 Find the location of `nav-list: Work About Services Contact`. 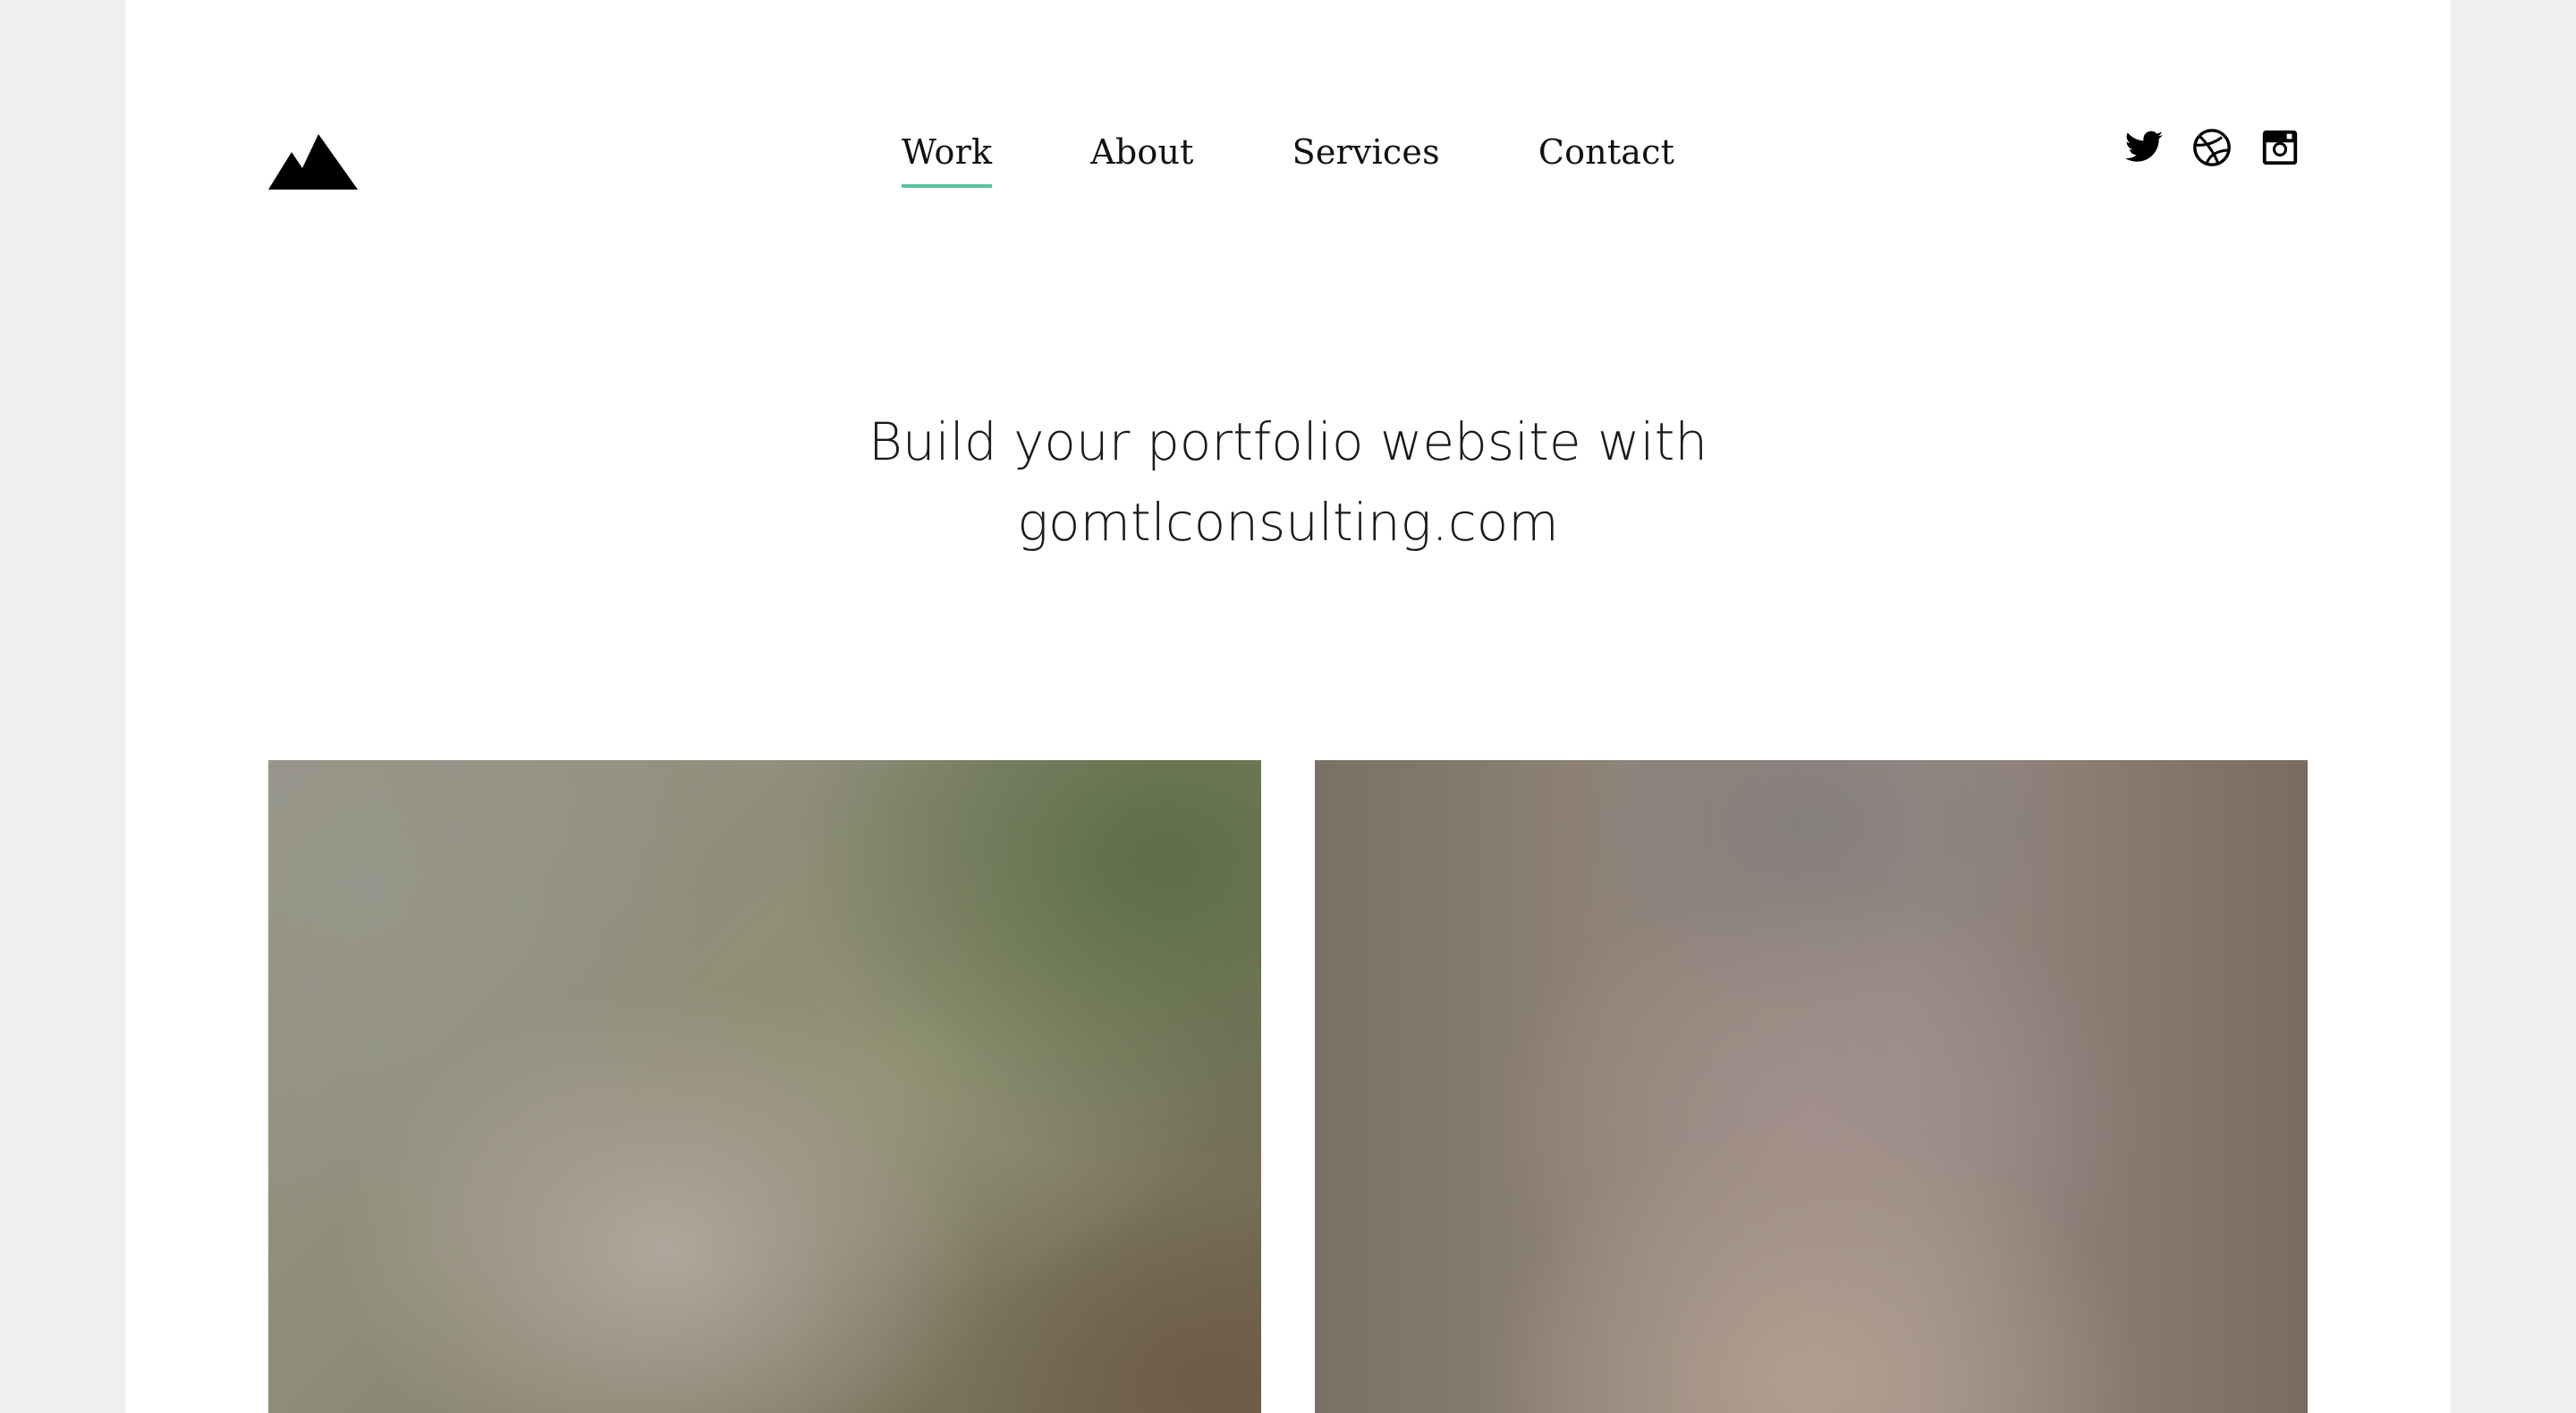

nav-list: Work About Services Contact is located at coordinates (1287, 160).